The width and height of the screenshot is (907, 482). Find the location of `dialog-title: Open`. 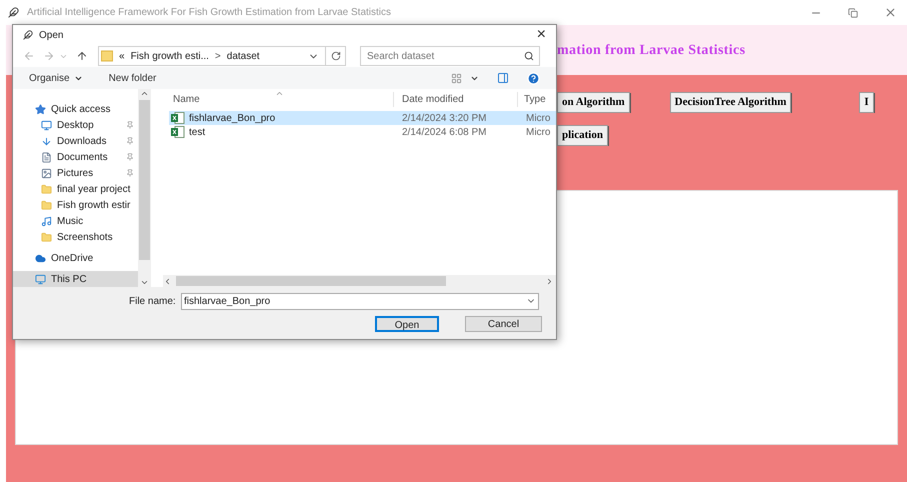

dialog-title: Open is located at coordinates (51, 35).